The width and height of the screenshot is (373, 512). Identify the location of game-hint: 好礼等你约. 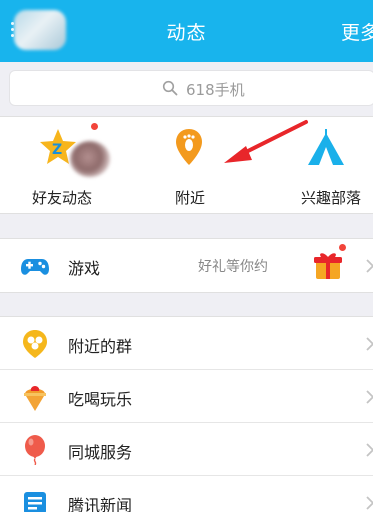
(233, 267).